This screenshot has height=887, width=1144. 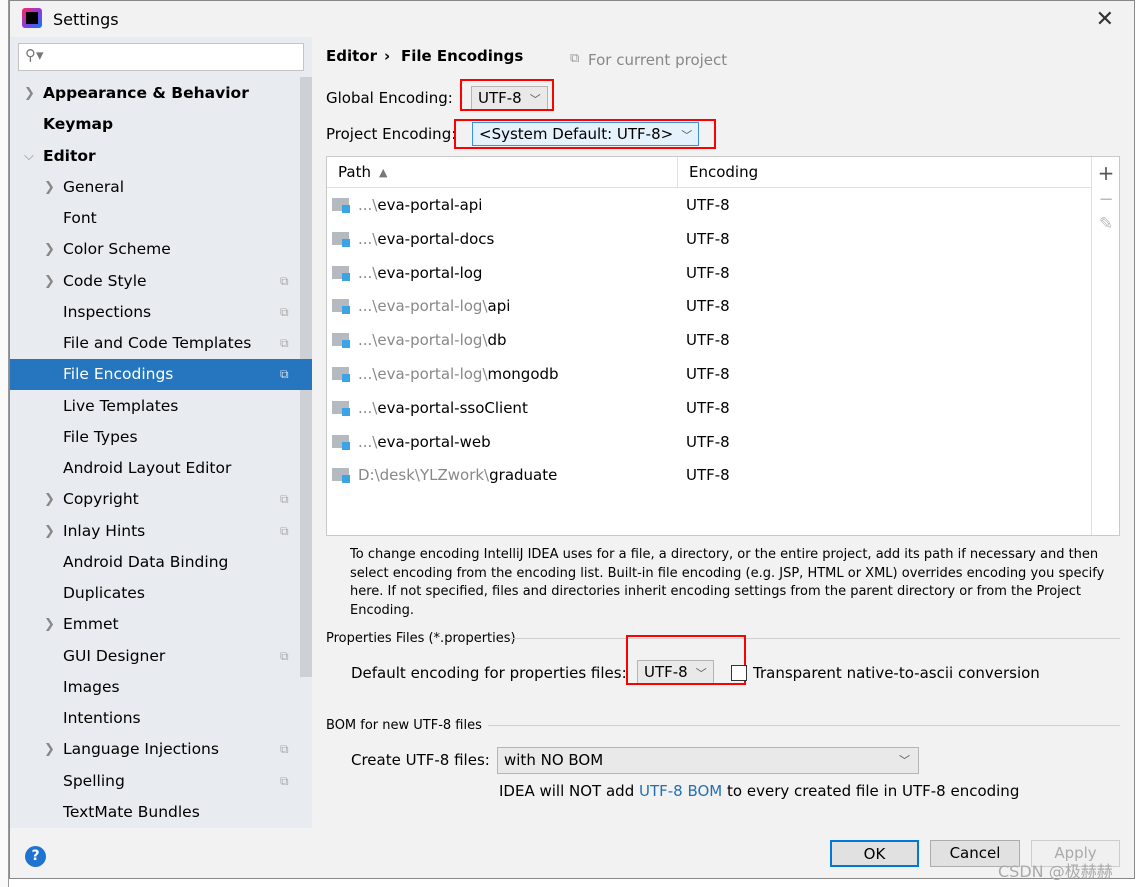 I want to click on chevron-down-icon: ﹀, so click(x=904, y=760).